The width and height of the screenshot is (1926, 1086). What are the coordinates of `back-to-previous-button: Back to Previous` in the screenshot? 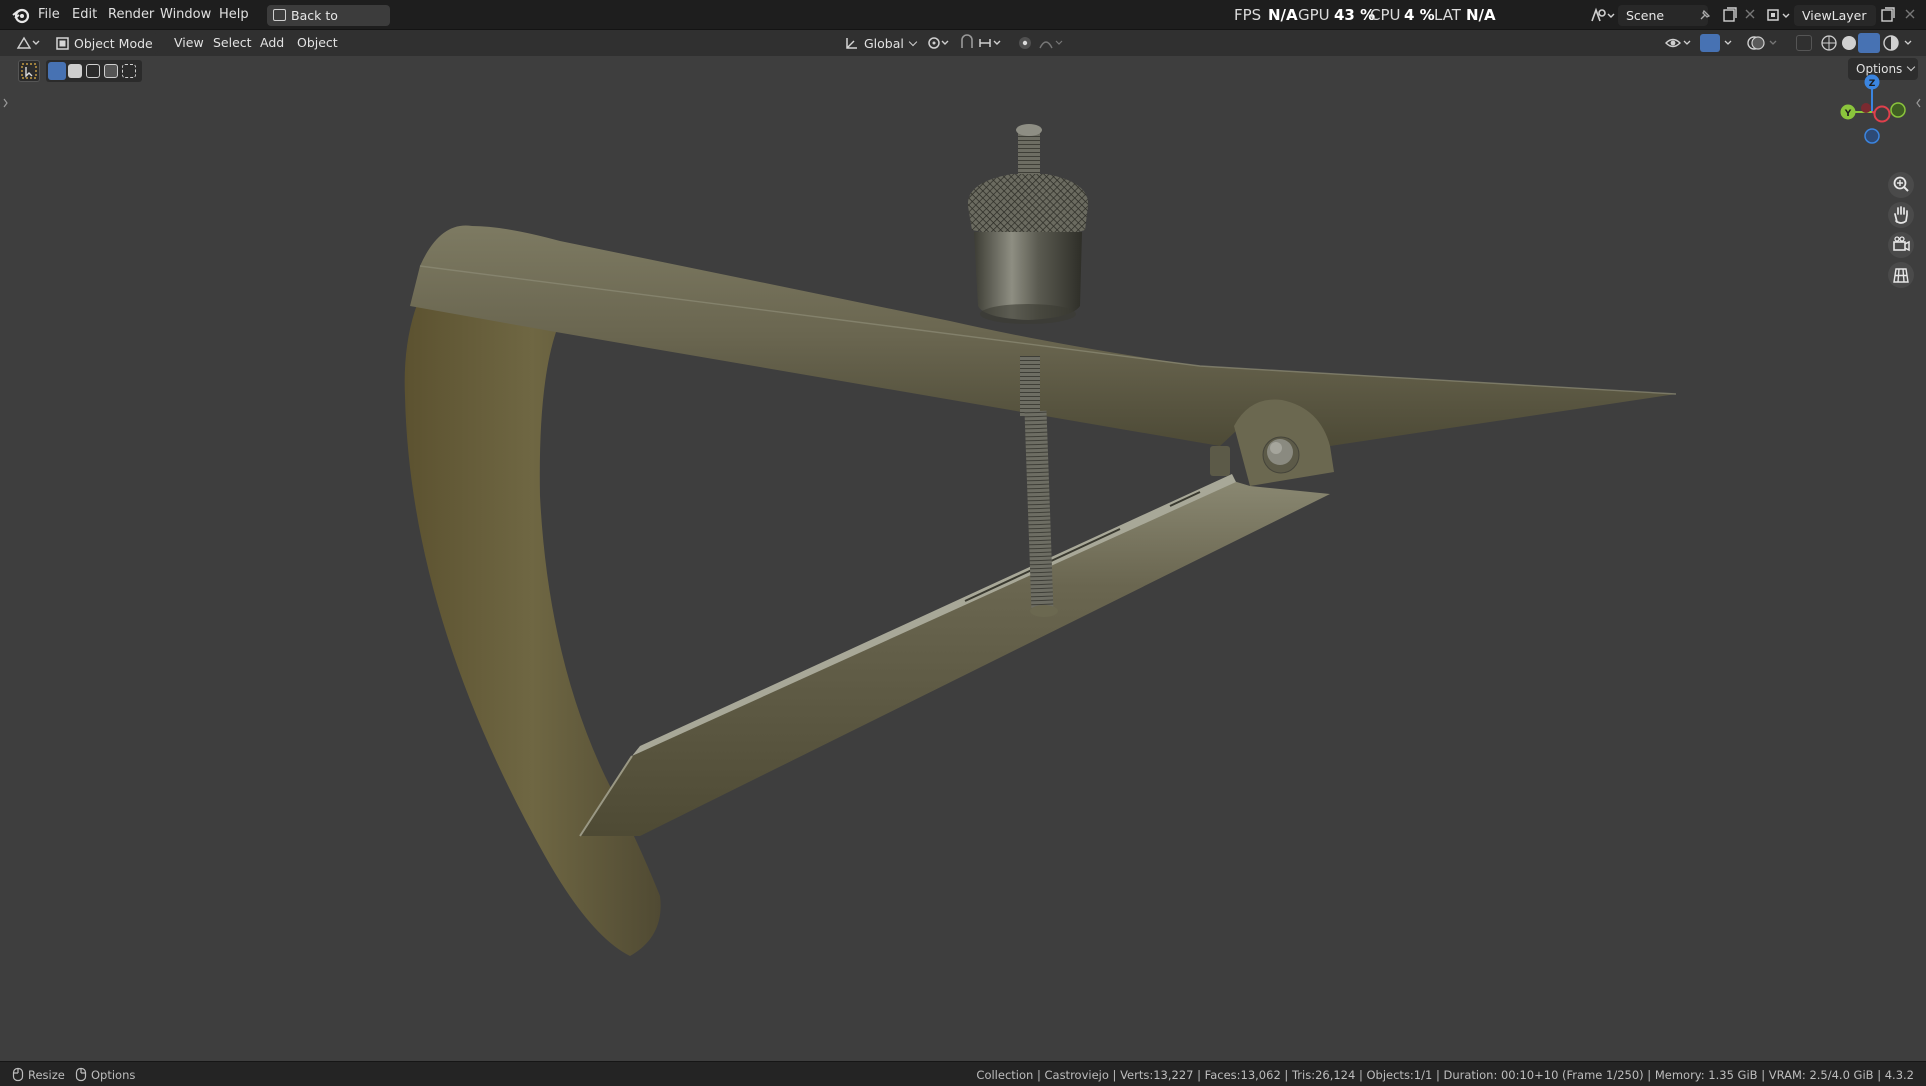 It's located at (328, 24).